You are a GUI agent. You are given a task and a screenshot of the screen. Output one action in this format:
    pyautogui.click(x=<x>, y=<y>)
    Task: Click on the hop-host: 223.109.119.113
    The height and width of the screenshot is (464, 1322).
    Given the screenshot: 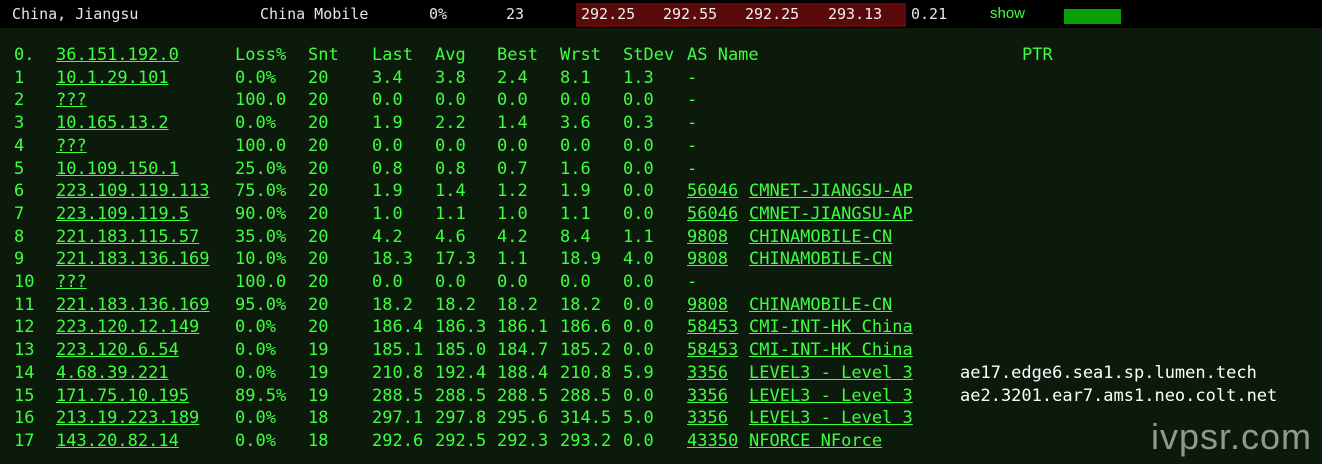 What is the action you would take?
    pyautogui.click(x=133, y=191)
    